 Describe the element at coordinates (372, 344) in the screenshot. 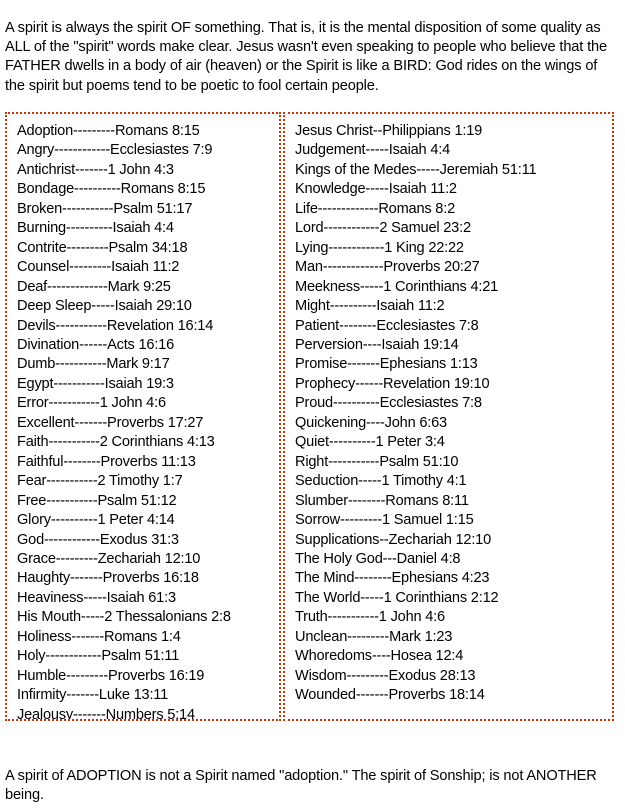

I see `entry-dash-leader: ----` at that location.